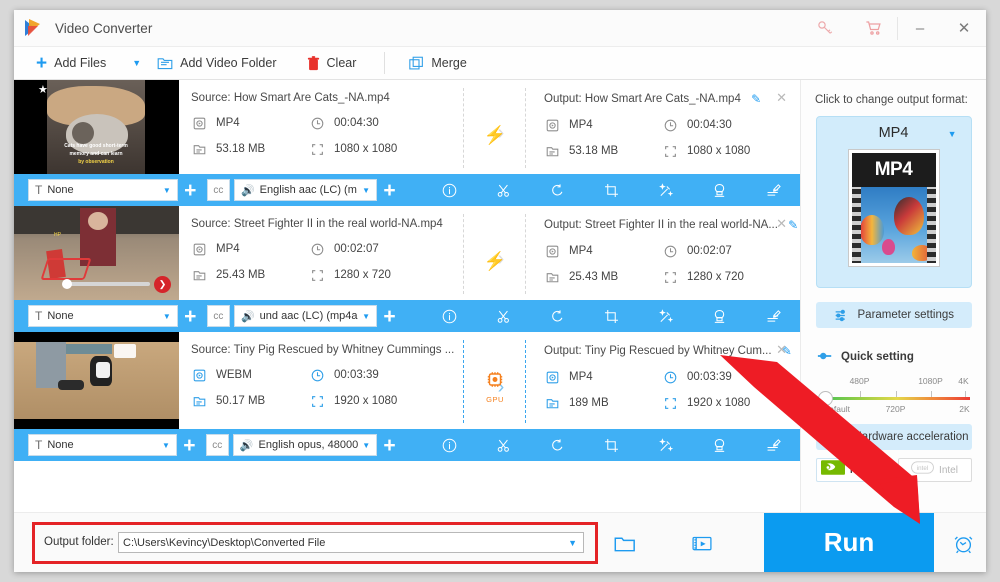 The width and height of the screenshot is (1000, 582). I want to click on source-duration: 00:03:39, so click(386, 375).